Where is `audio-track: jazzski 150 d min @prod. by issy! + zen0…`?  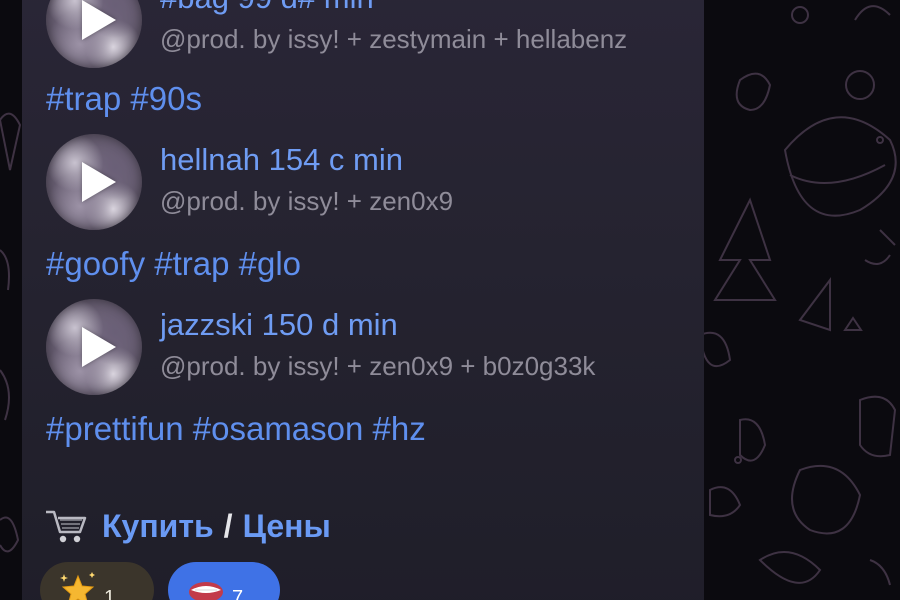
audio-track: jazzski 150 d min @prod. by issy! + zen0… is located at coordinates (371, 347).